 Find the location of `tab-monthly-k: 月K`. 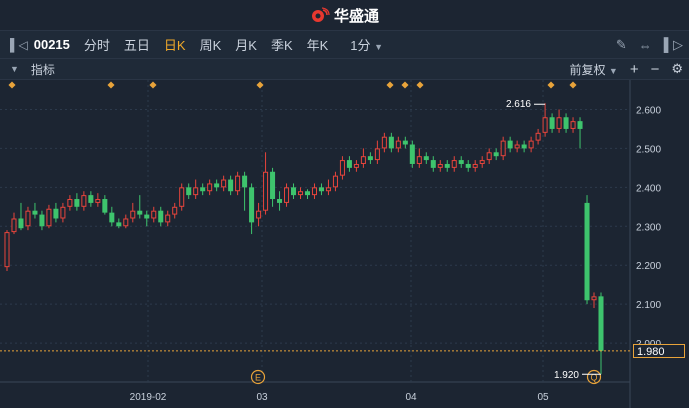

tab-monthly-k: 月K is located at coordinates (246, 44).